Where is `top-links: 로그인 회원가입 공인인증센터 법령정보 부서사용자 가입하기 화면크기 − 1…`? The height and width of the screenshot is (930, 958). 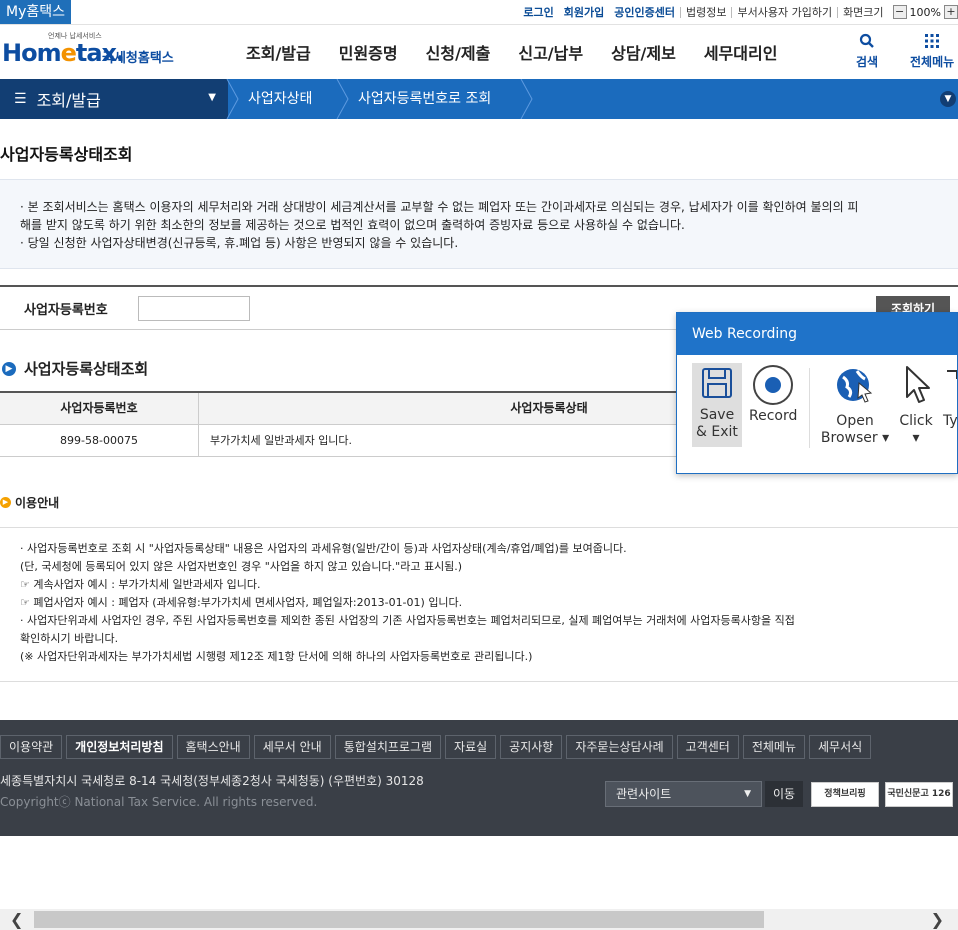 top-links: 로그인 회원가입 공인인증센터 법령정보 부서사용자 가입하기 화면크기 − 1… is located at coordinates (738, 12).